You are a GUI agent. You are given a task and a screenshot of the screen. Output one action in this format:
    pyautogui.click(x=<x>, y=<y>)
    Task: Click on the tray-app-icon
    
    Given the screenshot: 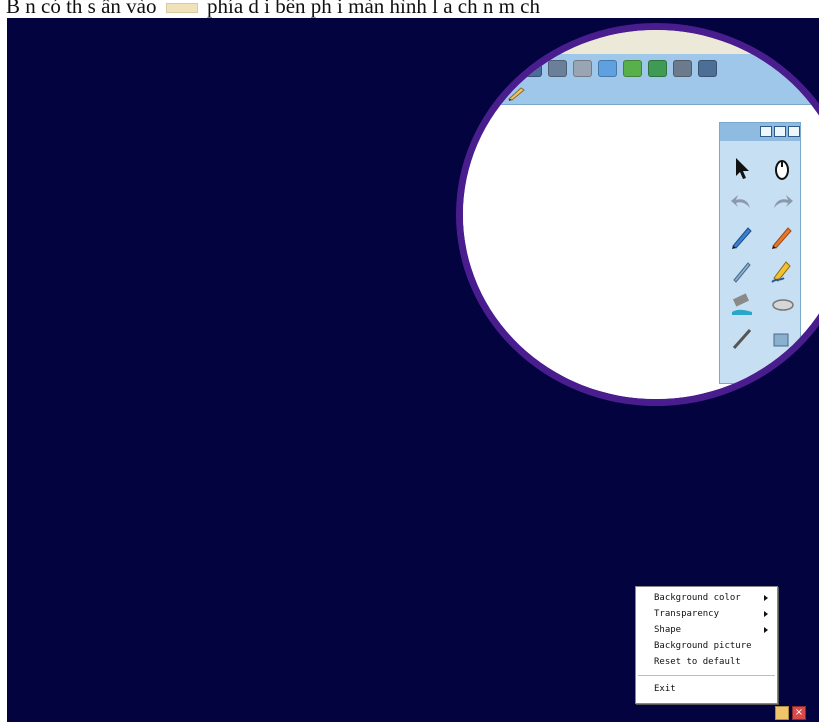 What is the action you would take?
    pyautogui.click(x=782, y=713)
    